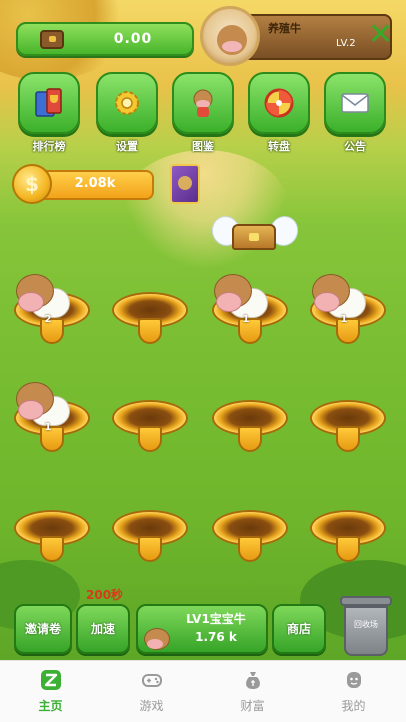 The height and width of the screenshot is (722, 406). Describe the element at coordinates (151, 706) in the screenshot. I see `tab-label-games: 游戏` at that location.